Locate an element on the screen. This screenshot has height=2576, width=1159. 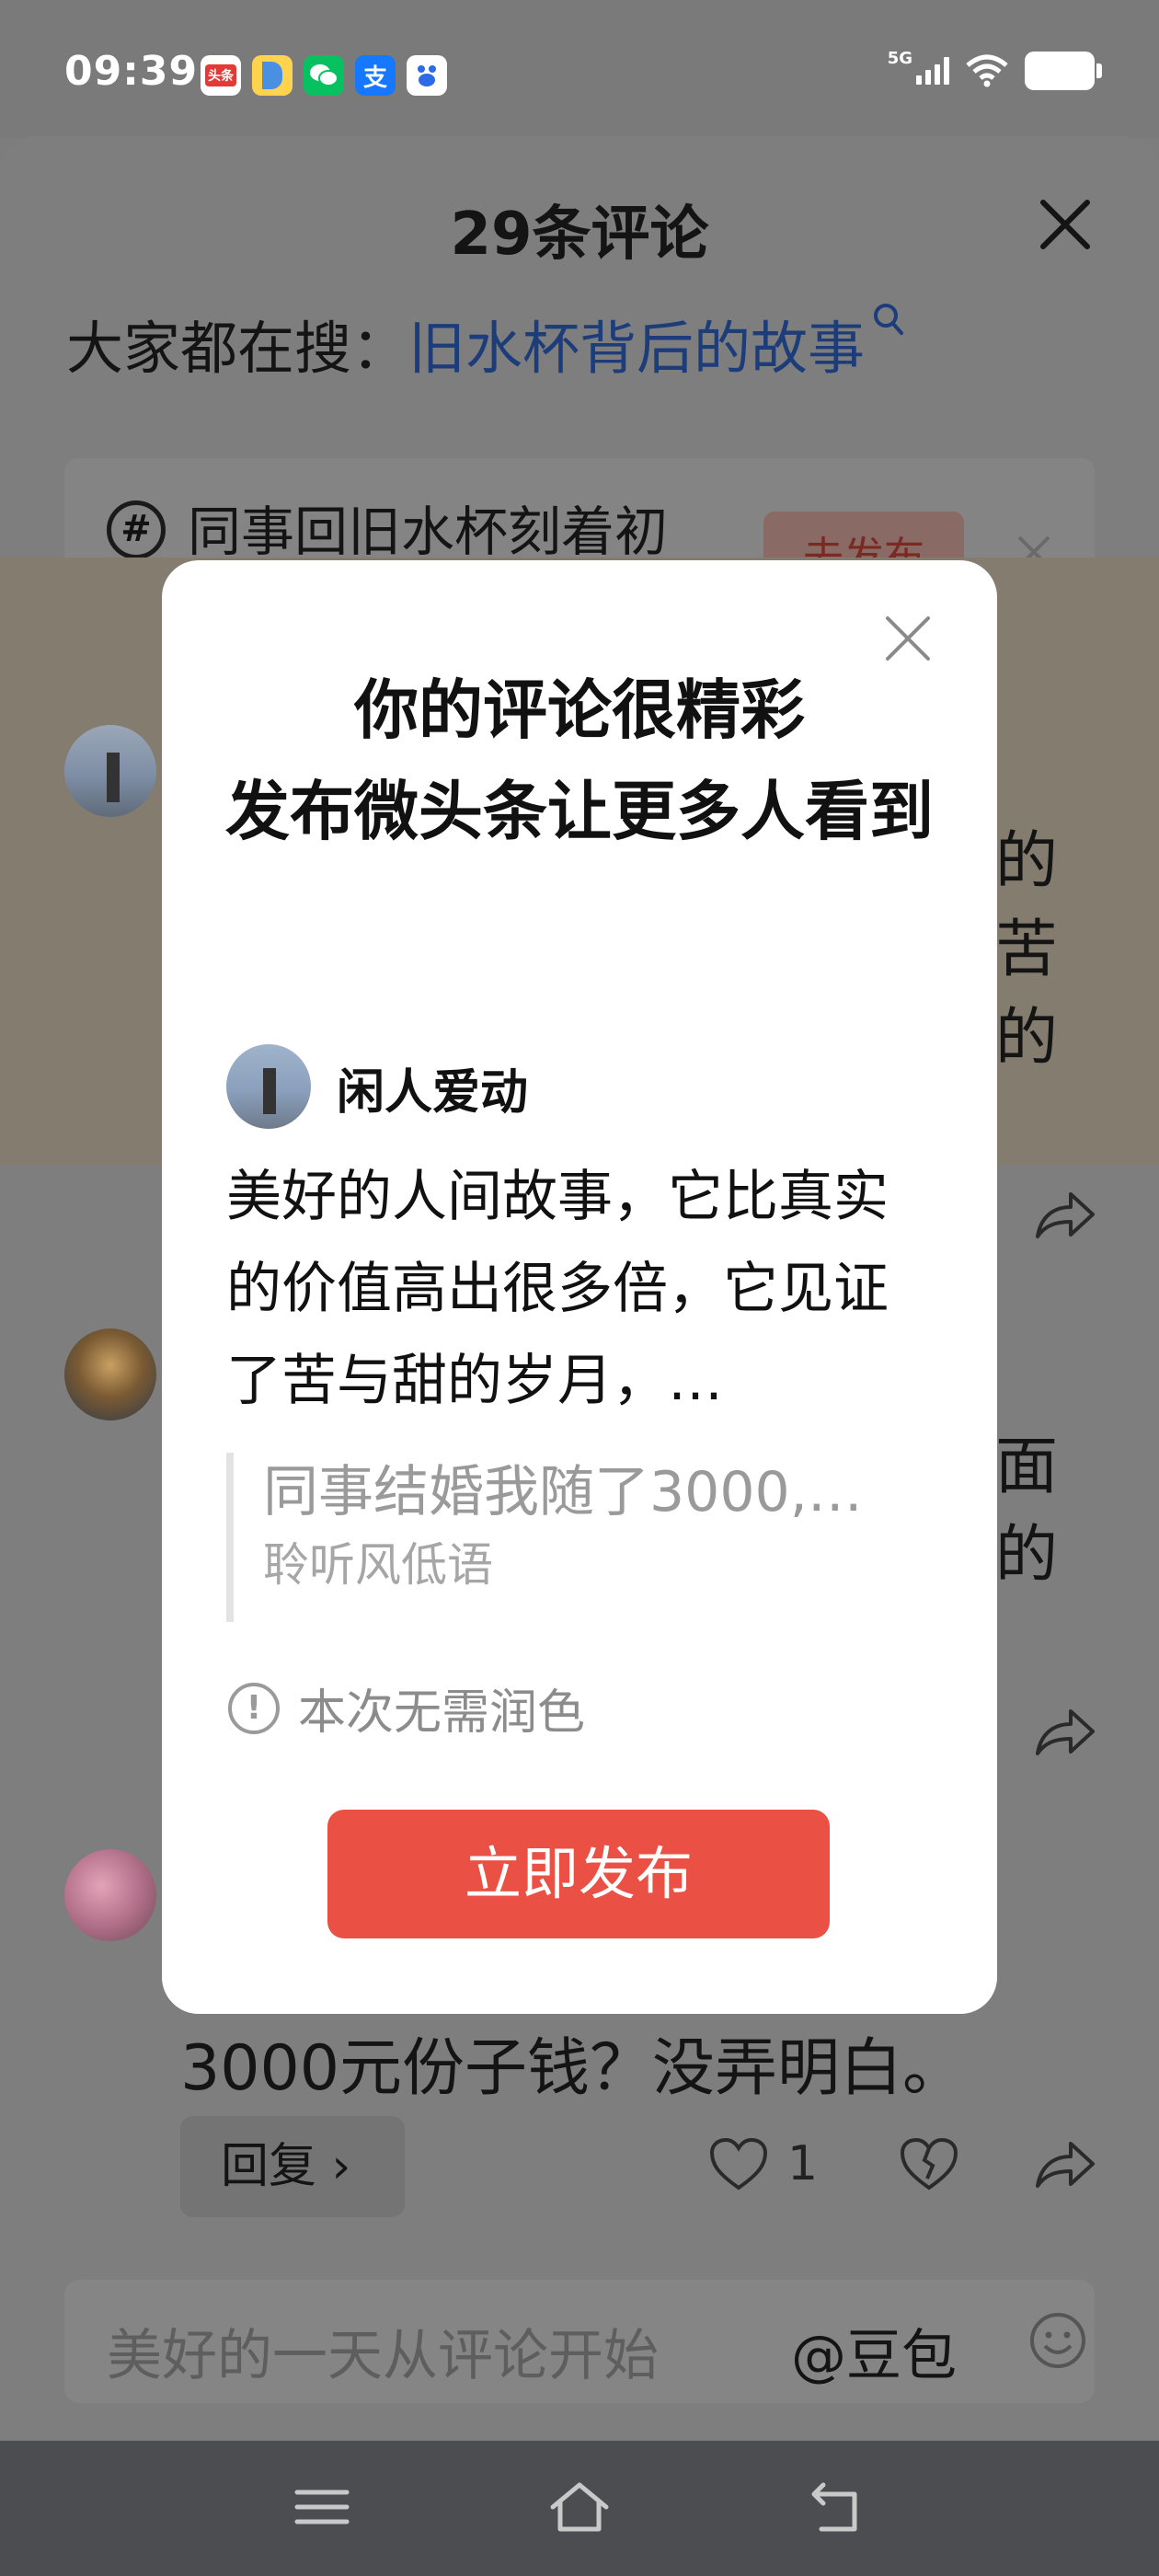
like-count: 1 is located at coordinates (803, 2163).